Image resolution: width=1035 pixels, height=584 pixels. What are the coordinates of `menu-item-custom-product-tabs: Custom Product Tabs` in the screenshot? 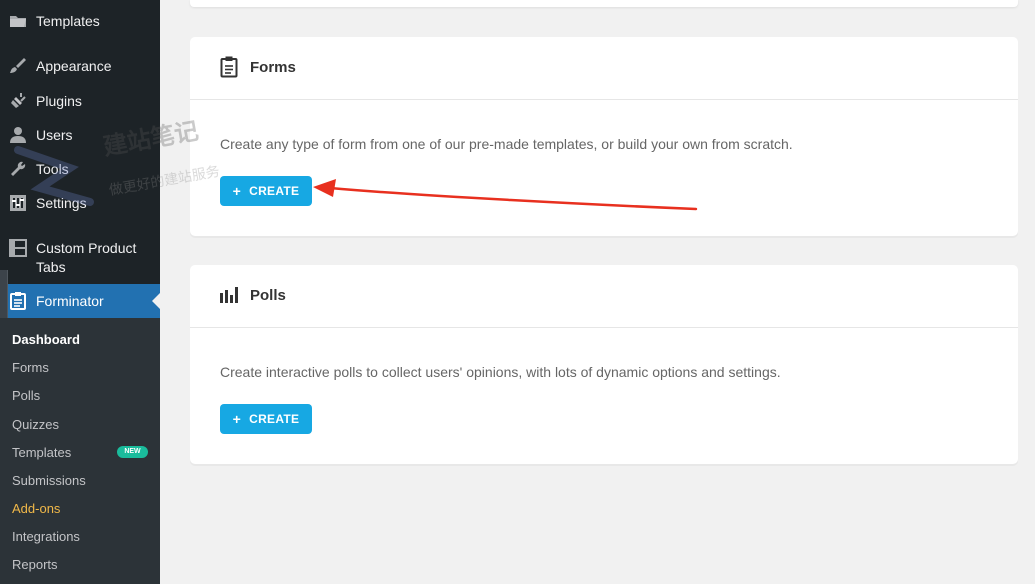 It's located at (80, 258).